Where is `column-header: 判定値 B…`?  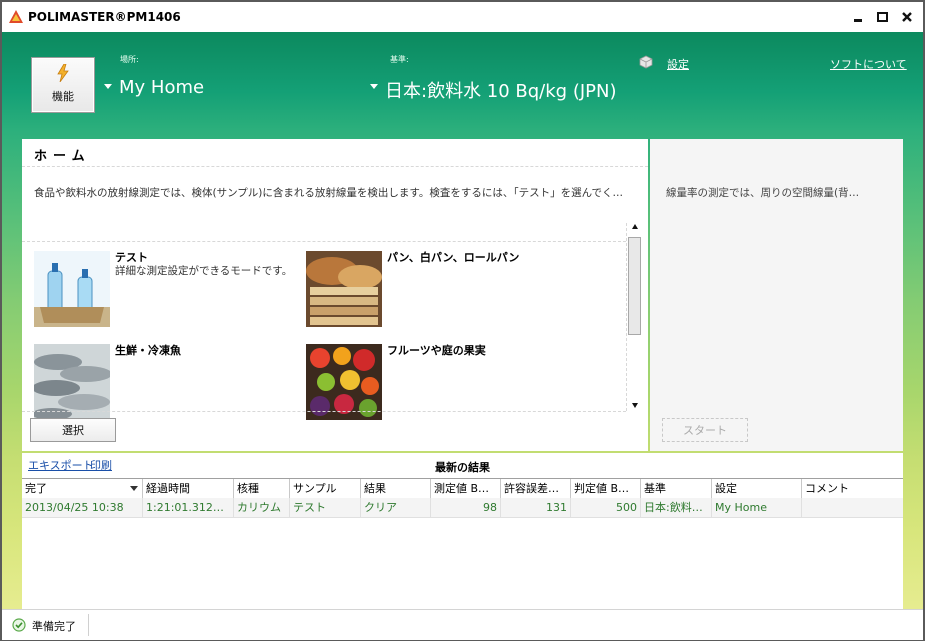
column-header: 判定値 B… is located at coordinates (606, 488).